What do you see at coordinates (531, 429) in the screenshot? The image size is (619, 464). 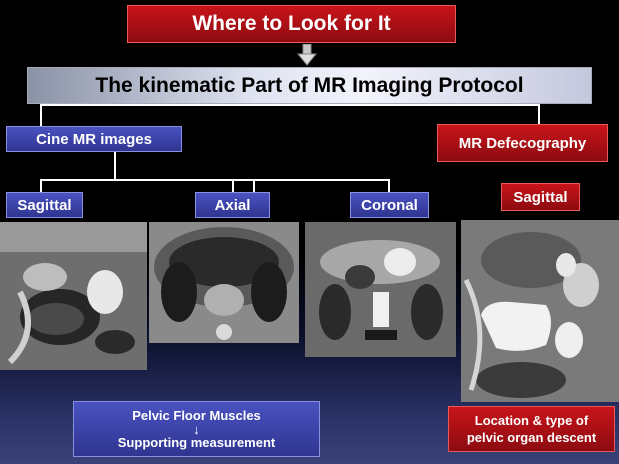 I see `organ-descent-outcome-box: Location & type of pelvic organ descent` at bounding box center [531, 429].